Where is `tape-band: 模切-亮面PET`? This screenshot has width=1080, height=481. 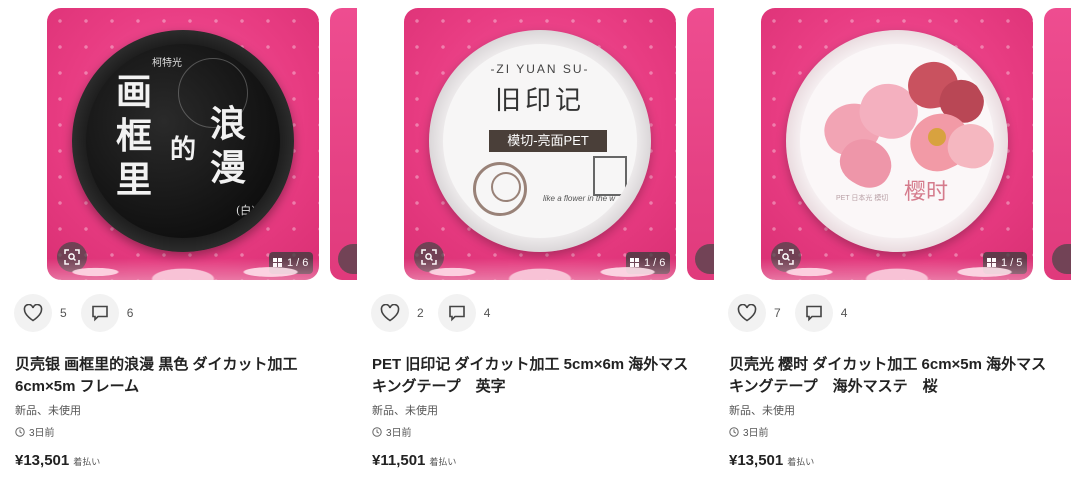 tape-band: 模切-亮面PET is located at coordinates (548, 141).